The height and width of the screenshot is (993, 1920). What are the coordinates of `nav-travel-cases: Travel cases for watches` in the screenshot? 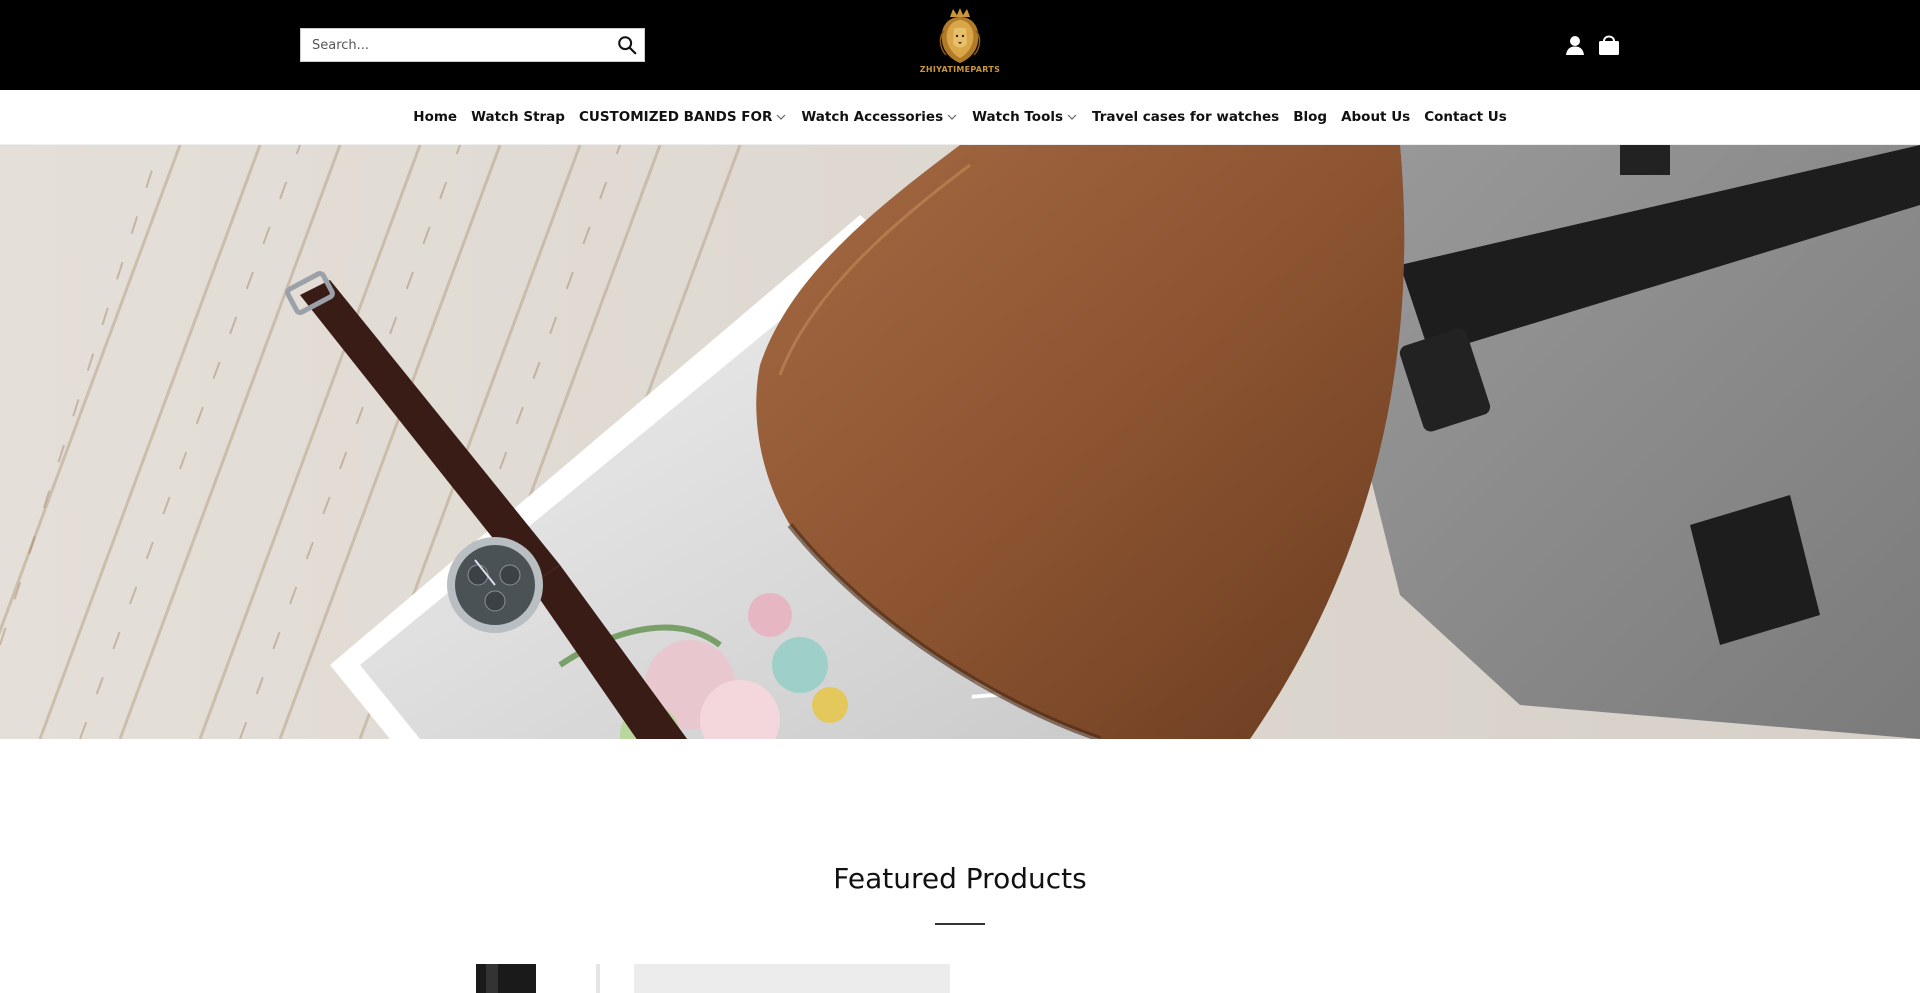 It's located at (1185, 117).